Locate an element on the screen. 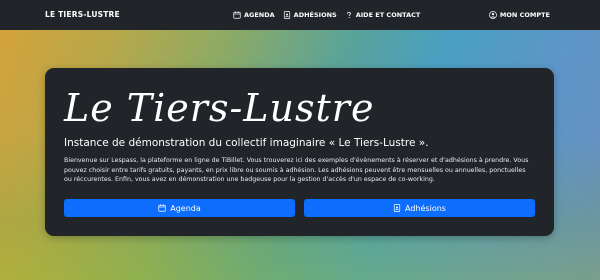  question-icon is located at coordinates (349, 15).